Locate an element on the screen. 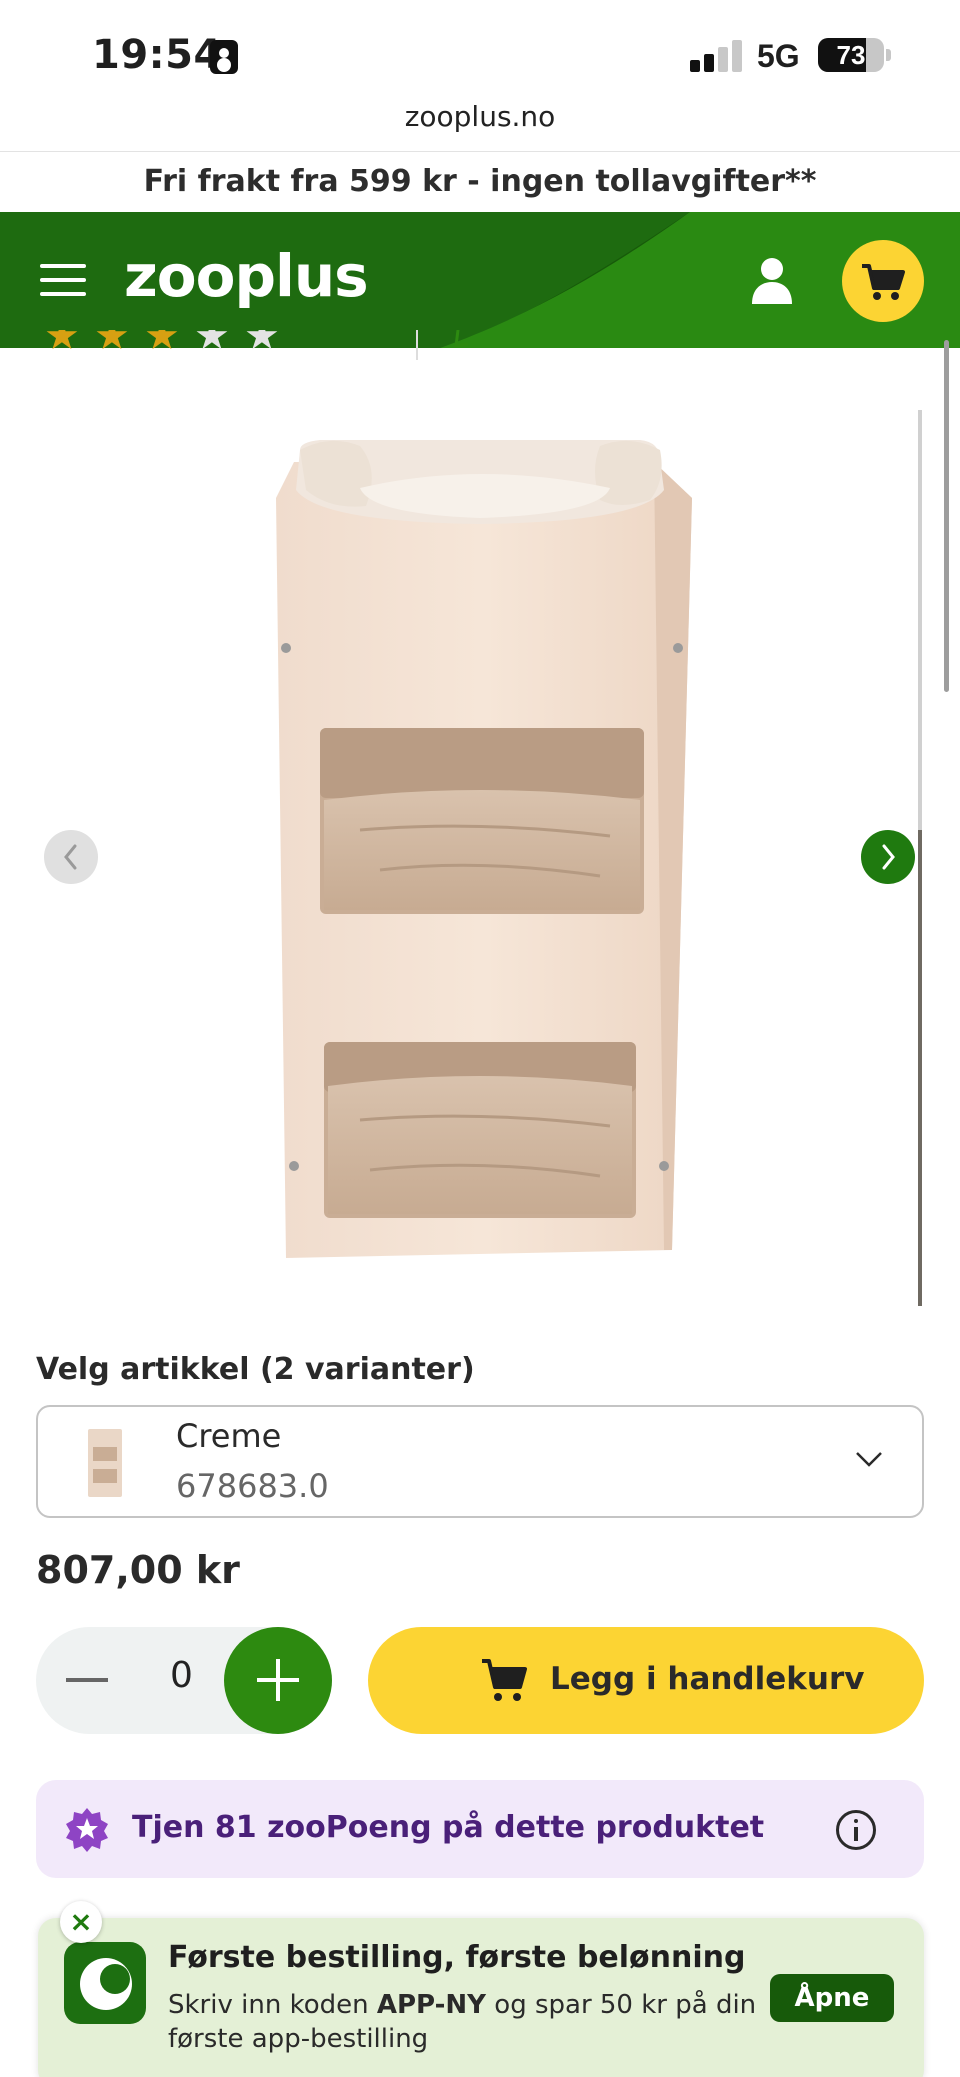 The height and width of the screenshot is (2077, 960). status-bar: 19:54 5G 73 is located at coordinates (480, 56).